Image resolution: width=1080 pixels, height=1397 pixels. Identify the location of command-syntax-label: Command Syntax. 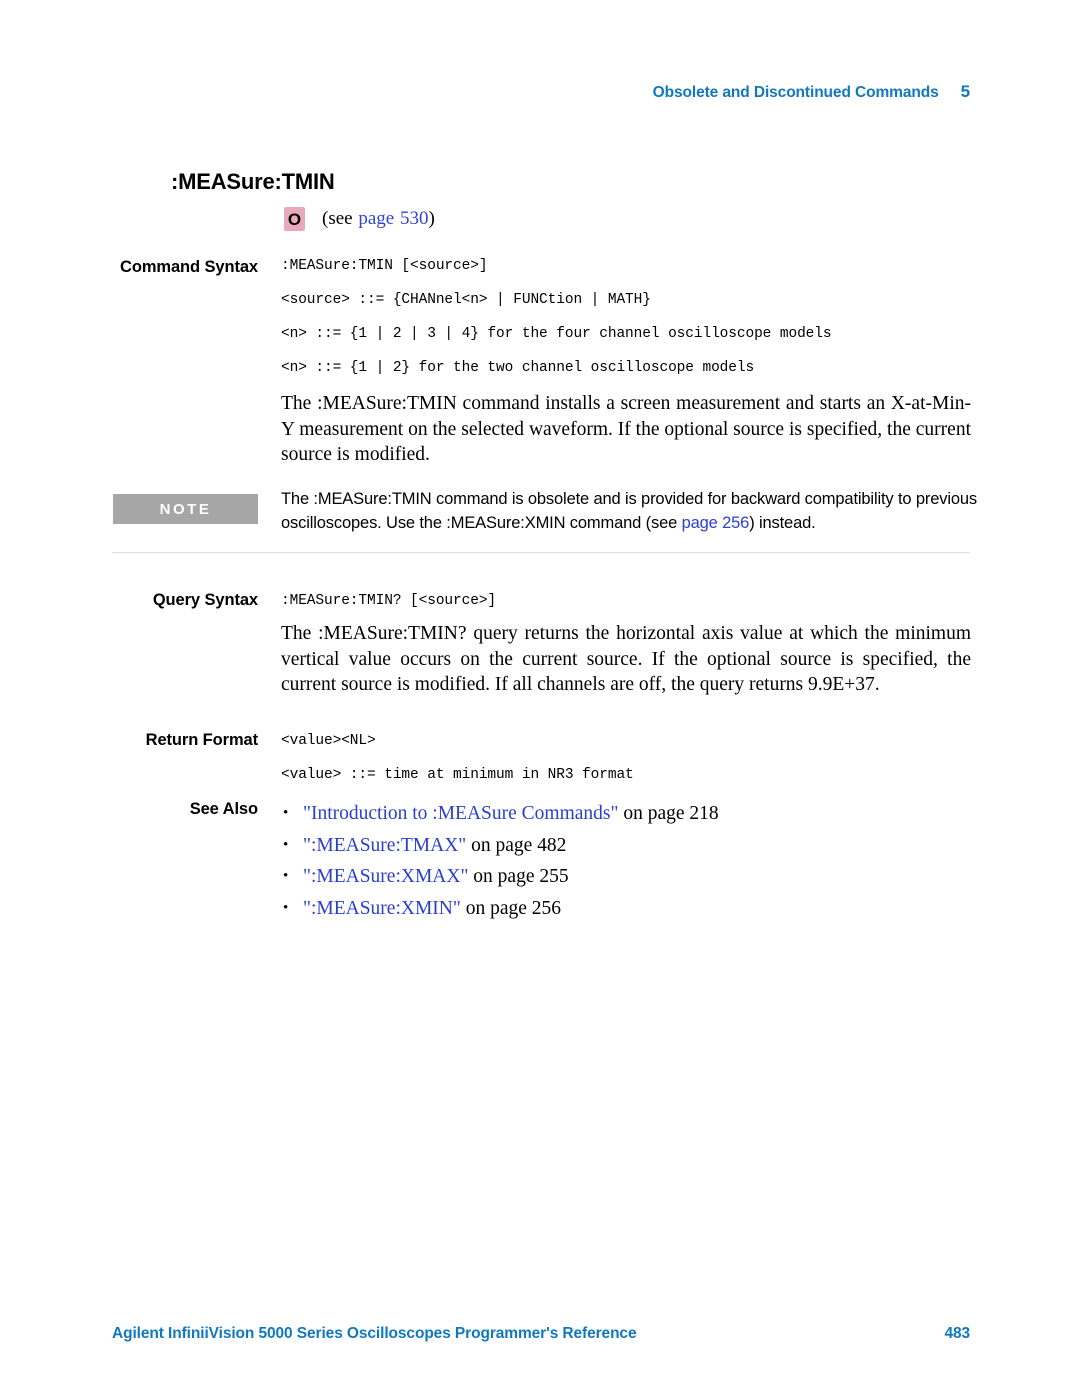
(189, 267).